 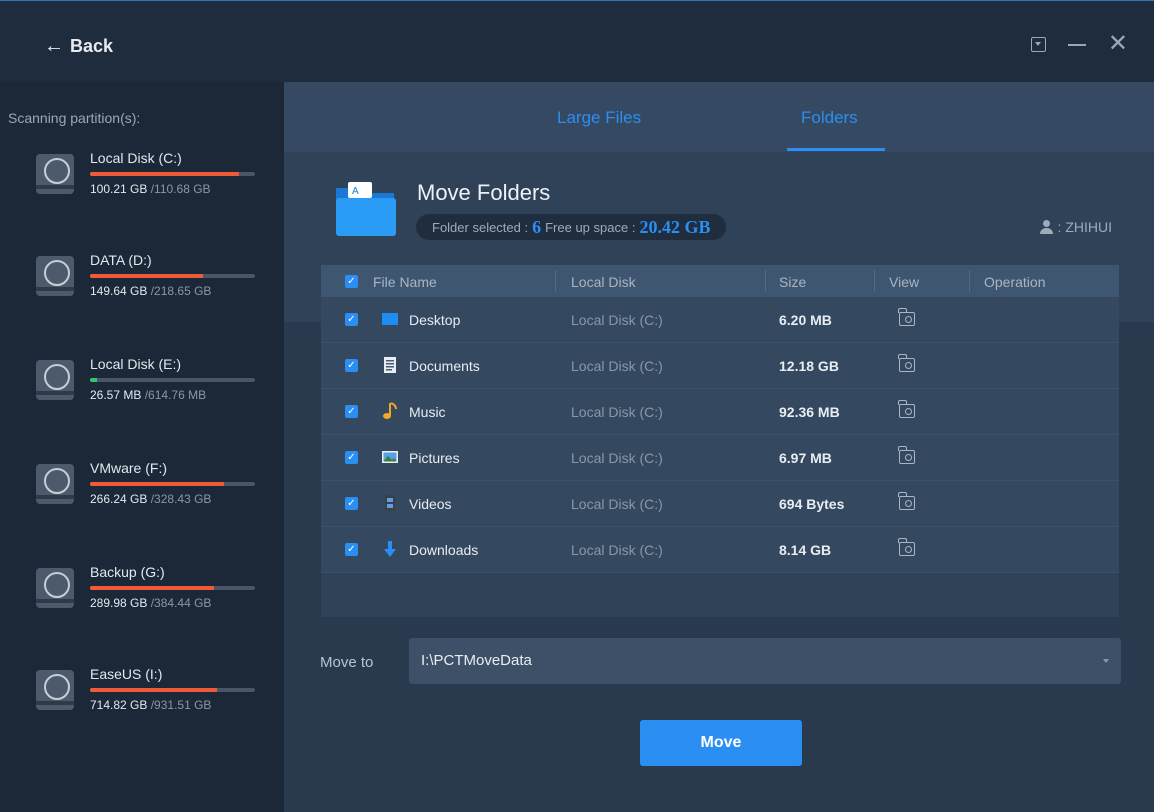 What do you see at coordinates (1076, 45) in the screenshot?
I see `minimize-icon` at bounding box center [1076, 45].